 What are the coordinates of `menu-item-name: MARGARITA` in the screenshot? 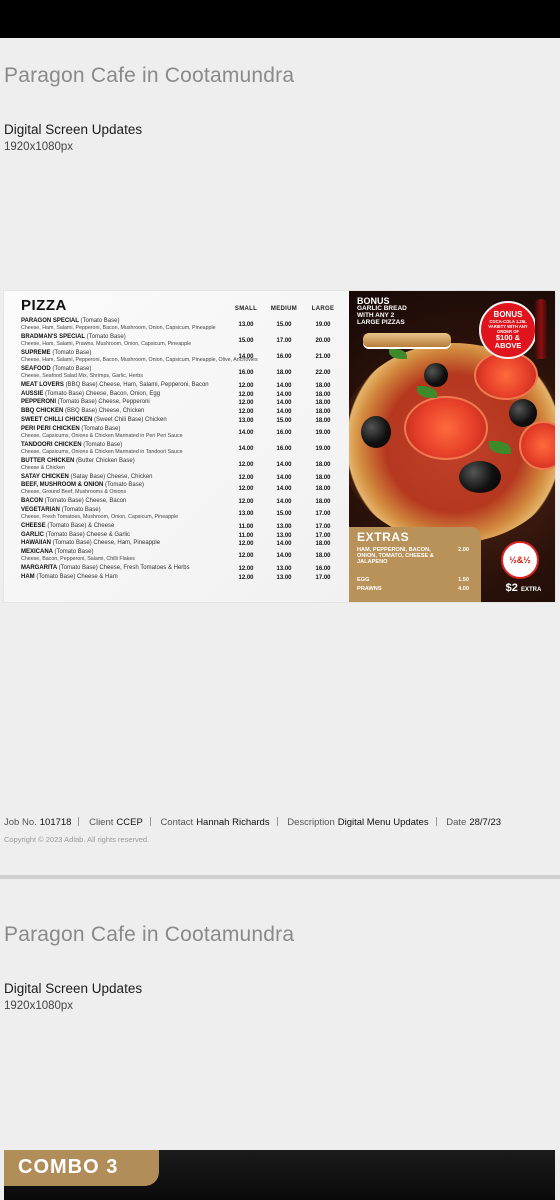 It's located at (39, 568).